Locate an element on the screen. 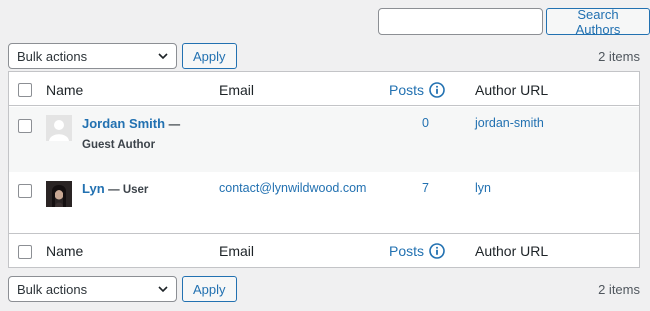 The height and width of the screenshot is (311, 650). apply-button-bottom: Apply is located at coordinates (209, 289).